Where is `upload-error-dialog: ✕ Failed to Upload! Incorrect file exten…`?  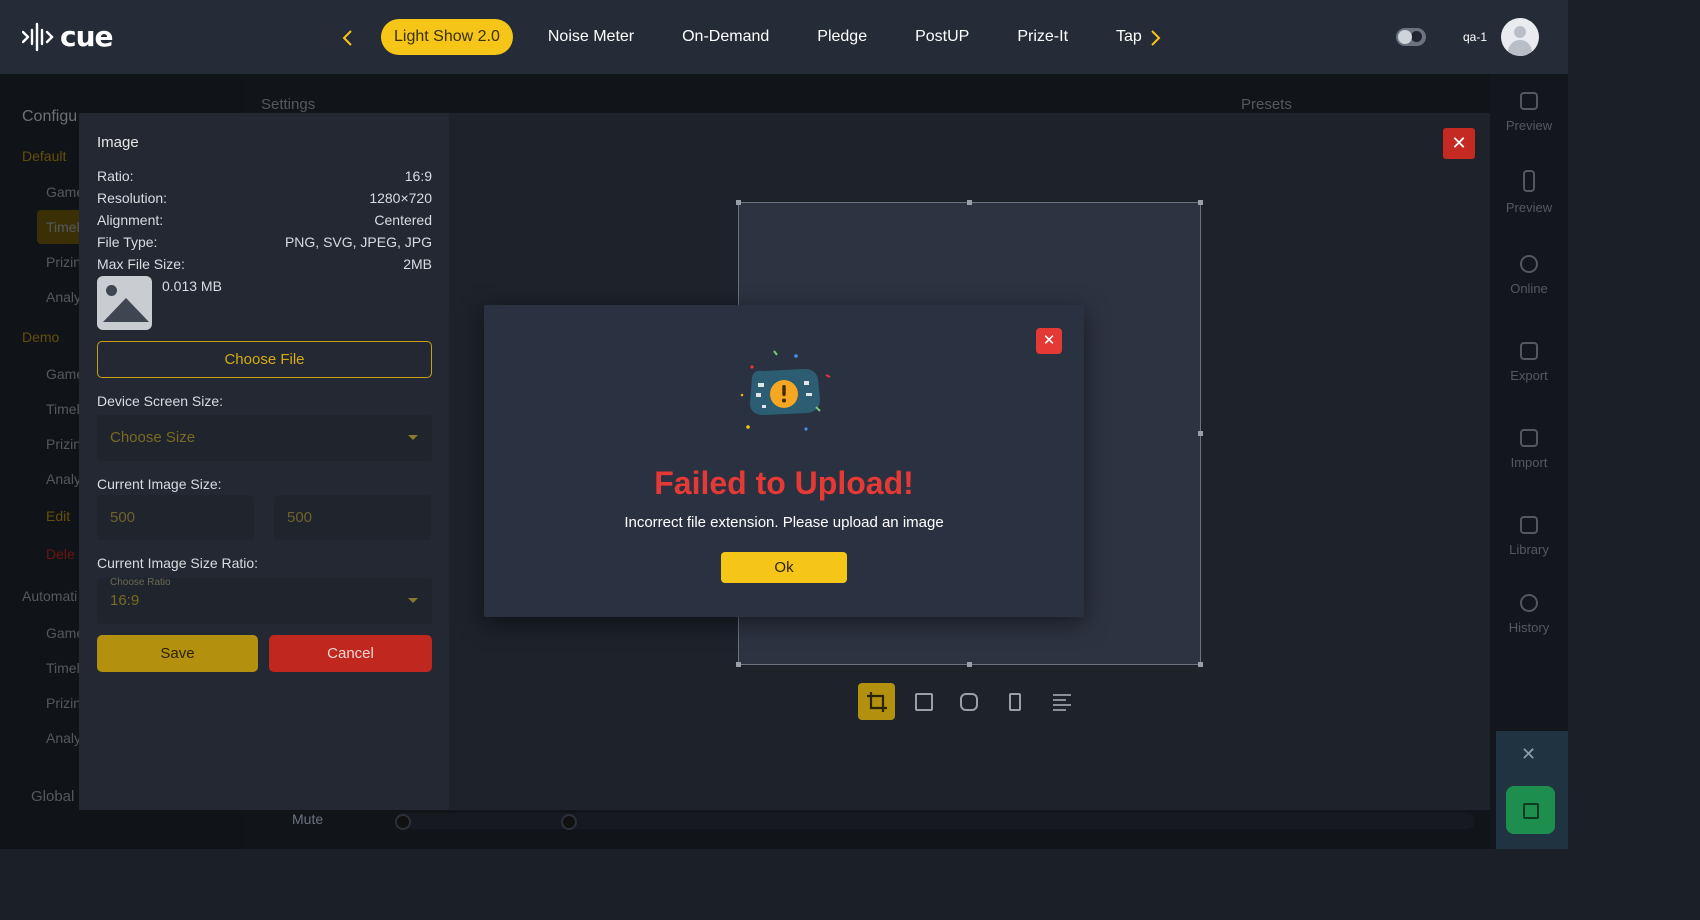
upload-error-dialog: ✕ Failed to Upload! Incorrect file exten… is located at coordinates (784, 461).